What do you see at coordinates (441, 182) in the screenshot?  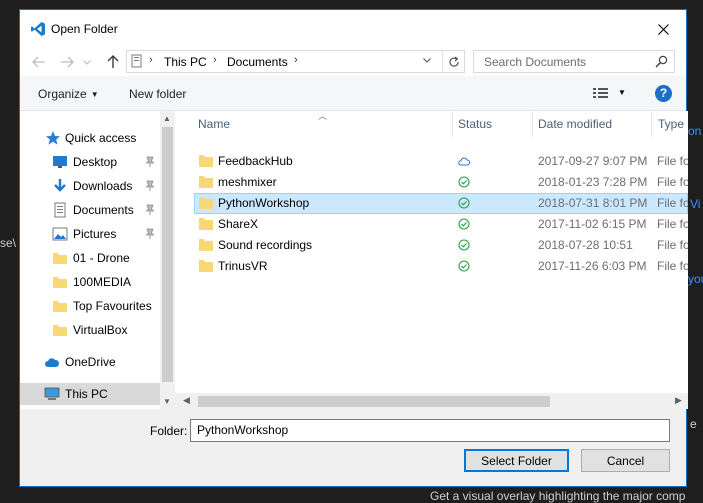 I see `file-row: meshmixer 2018-01-23 7:28 PM File folder` at bounding box center [441, 182].